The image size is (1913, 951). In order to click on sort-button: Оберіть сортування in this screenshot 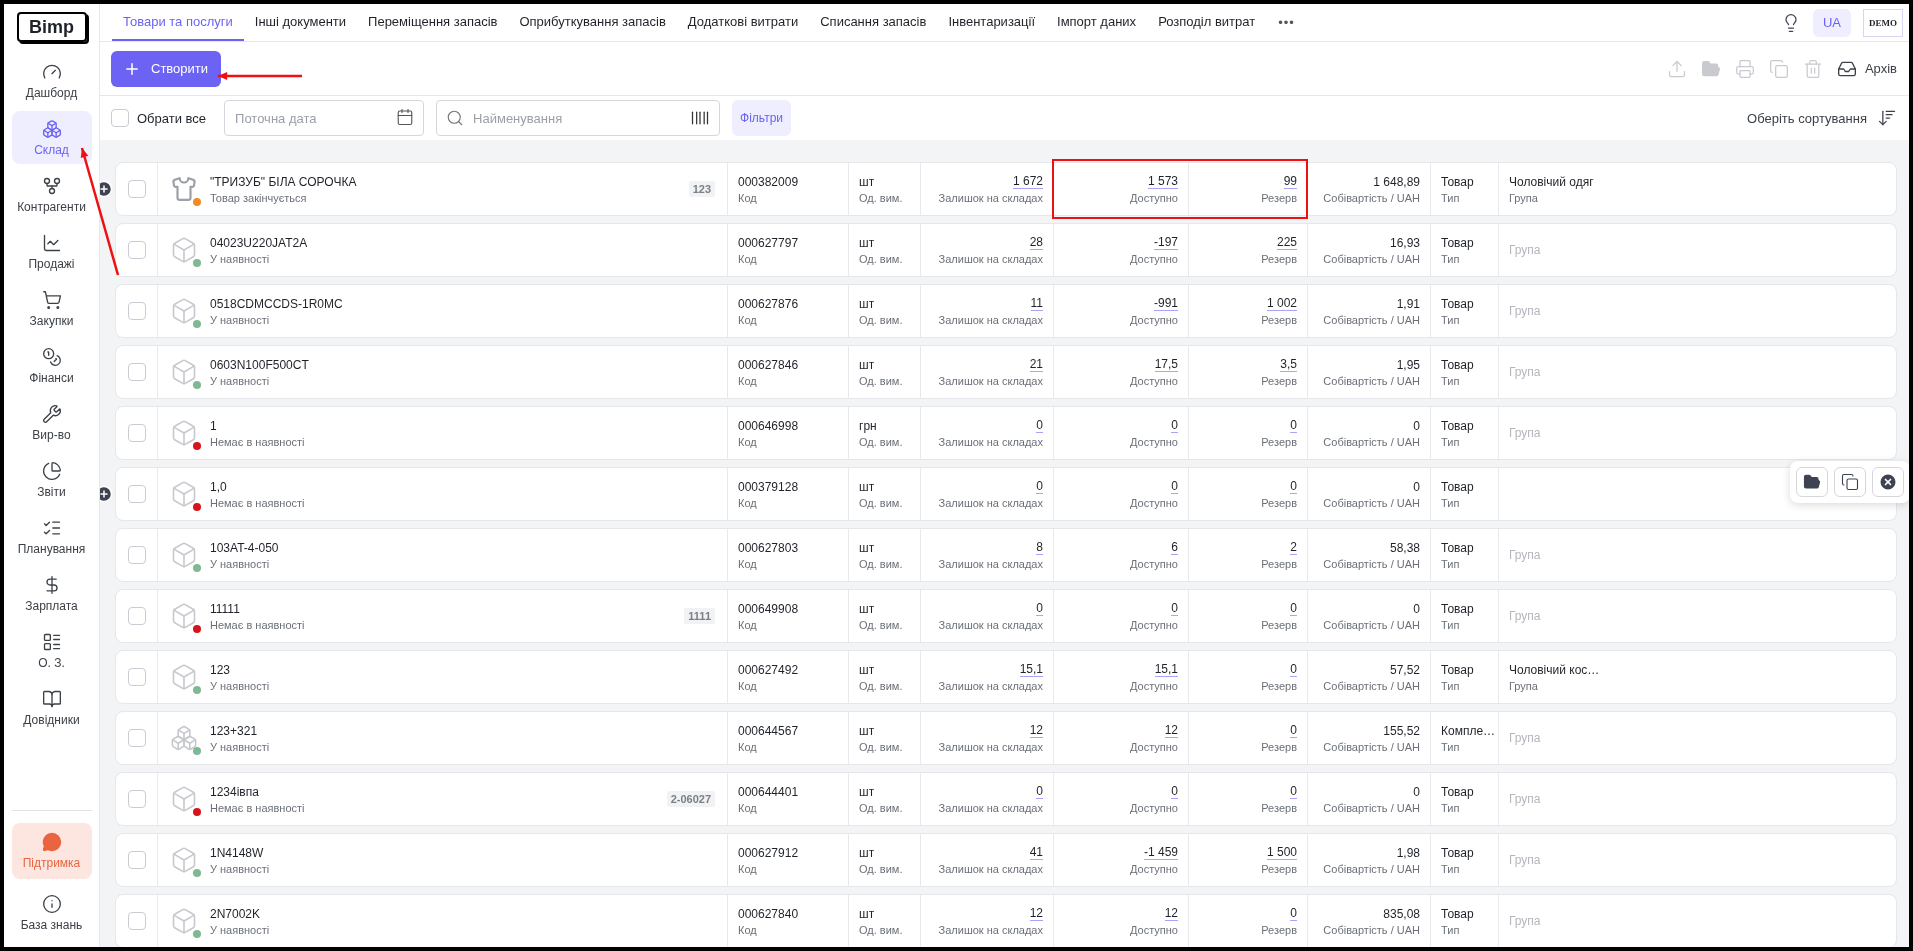, I will do `click(1822, 118)`.